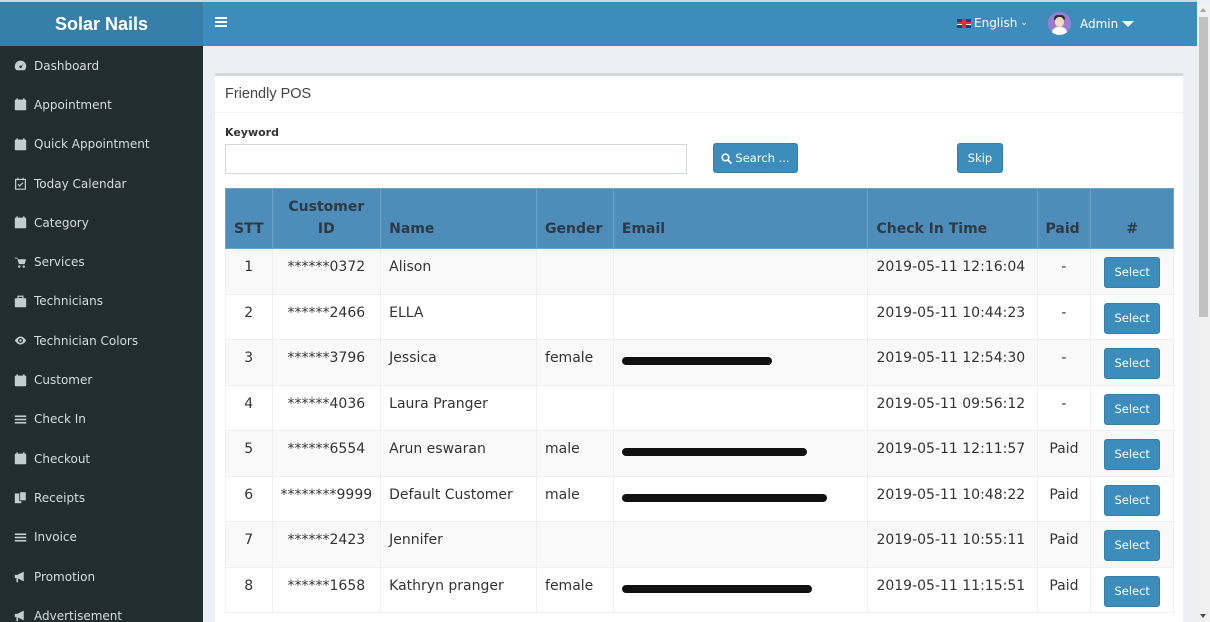  I want to click on sidebar-item-appointment: Appointment, so click(101, 104).